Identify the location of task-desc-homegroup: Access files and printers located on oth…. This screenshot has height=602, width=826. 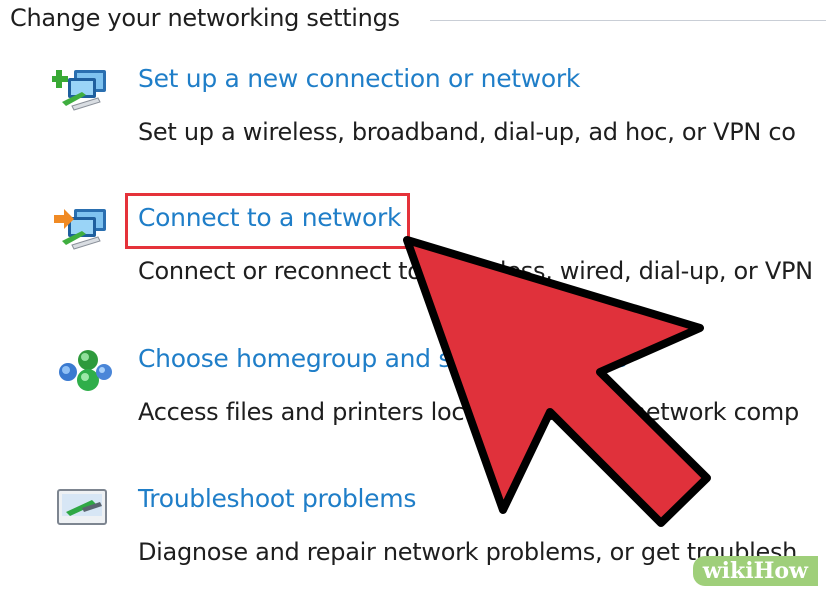
(468, 412).